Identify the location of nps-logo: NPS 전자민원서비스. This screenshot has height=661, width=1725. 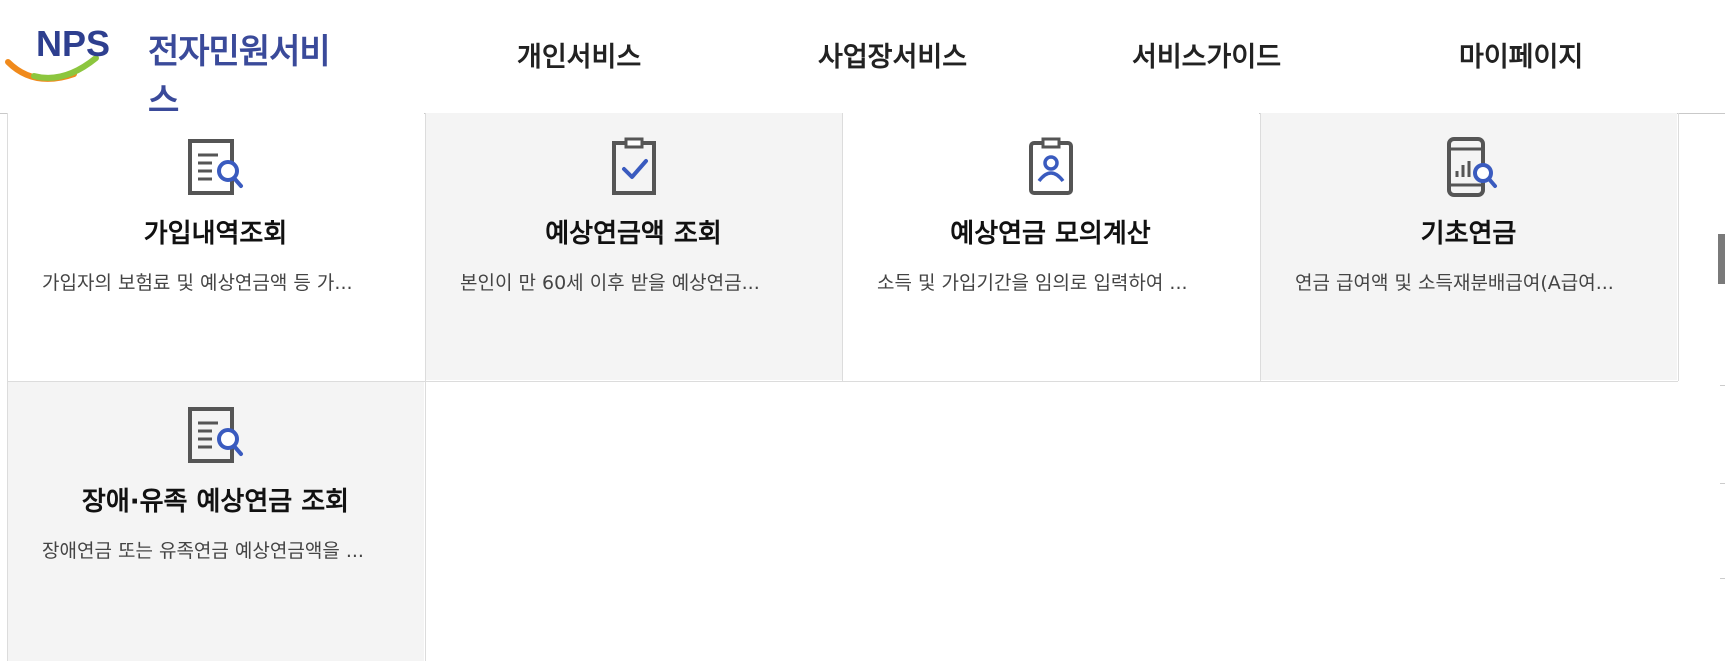
(176, 71).